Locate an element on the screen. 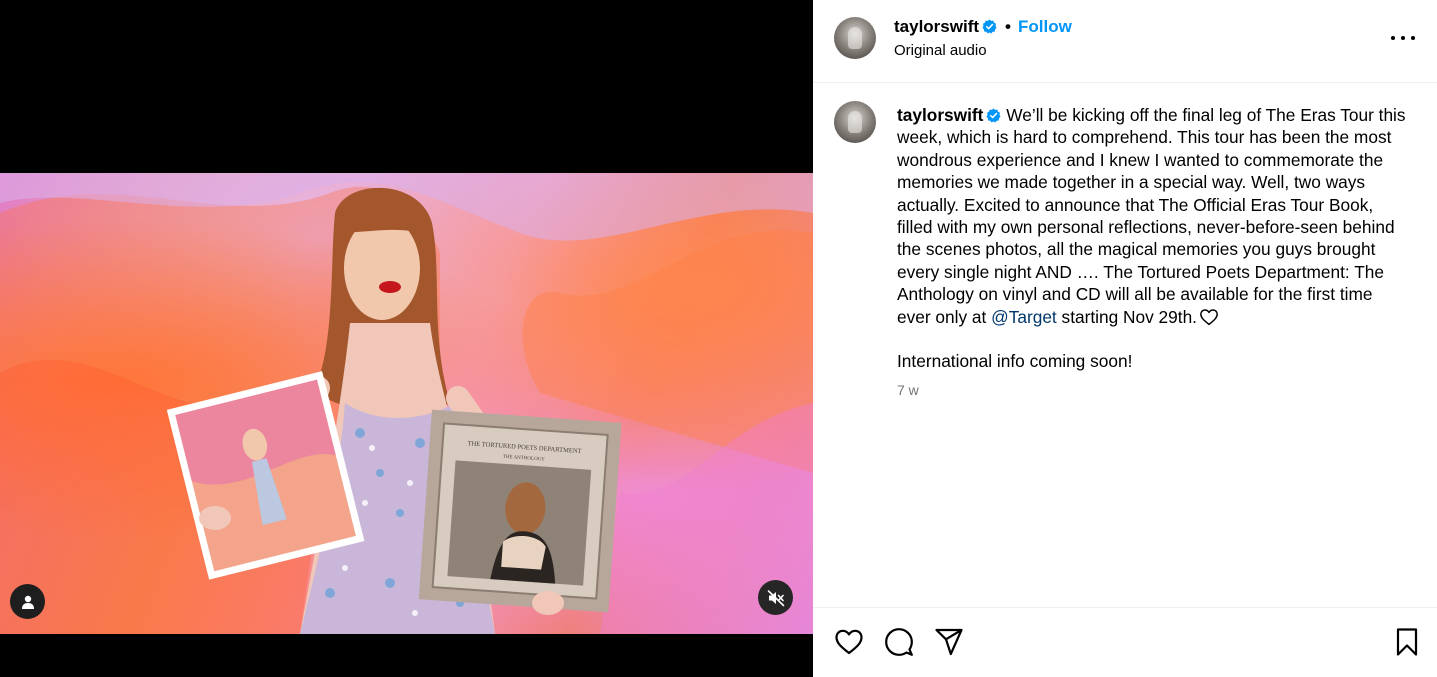 The image size is (1437, 677). header-user-row: taylorswift • Follow is located at coordinates (983, 27).